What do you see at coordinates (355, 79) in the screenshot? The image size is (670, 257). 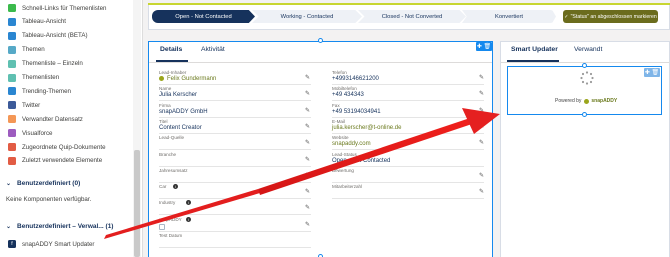 I see `field-value: +4993146621200` at bounding box center [355, 79].